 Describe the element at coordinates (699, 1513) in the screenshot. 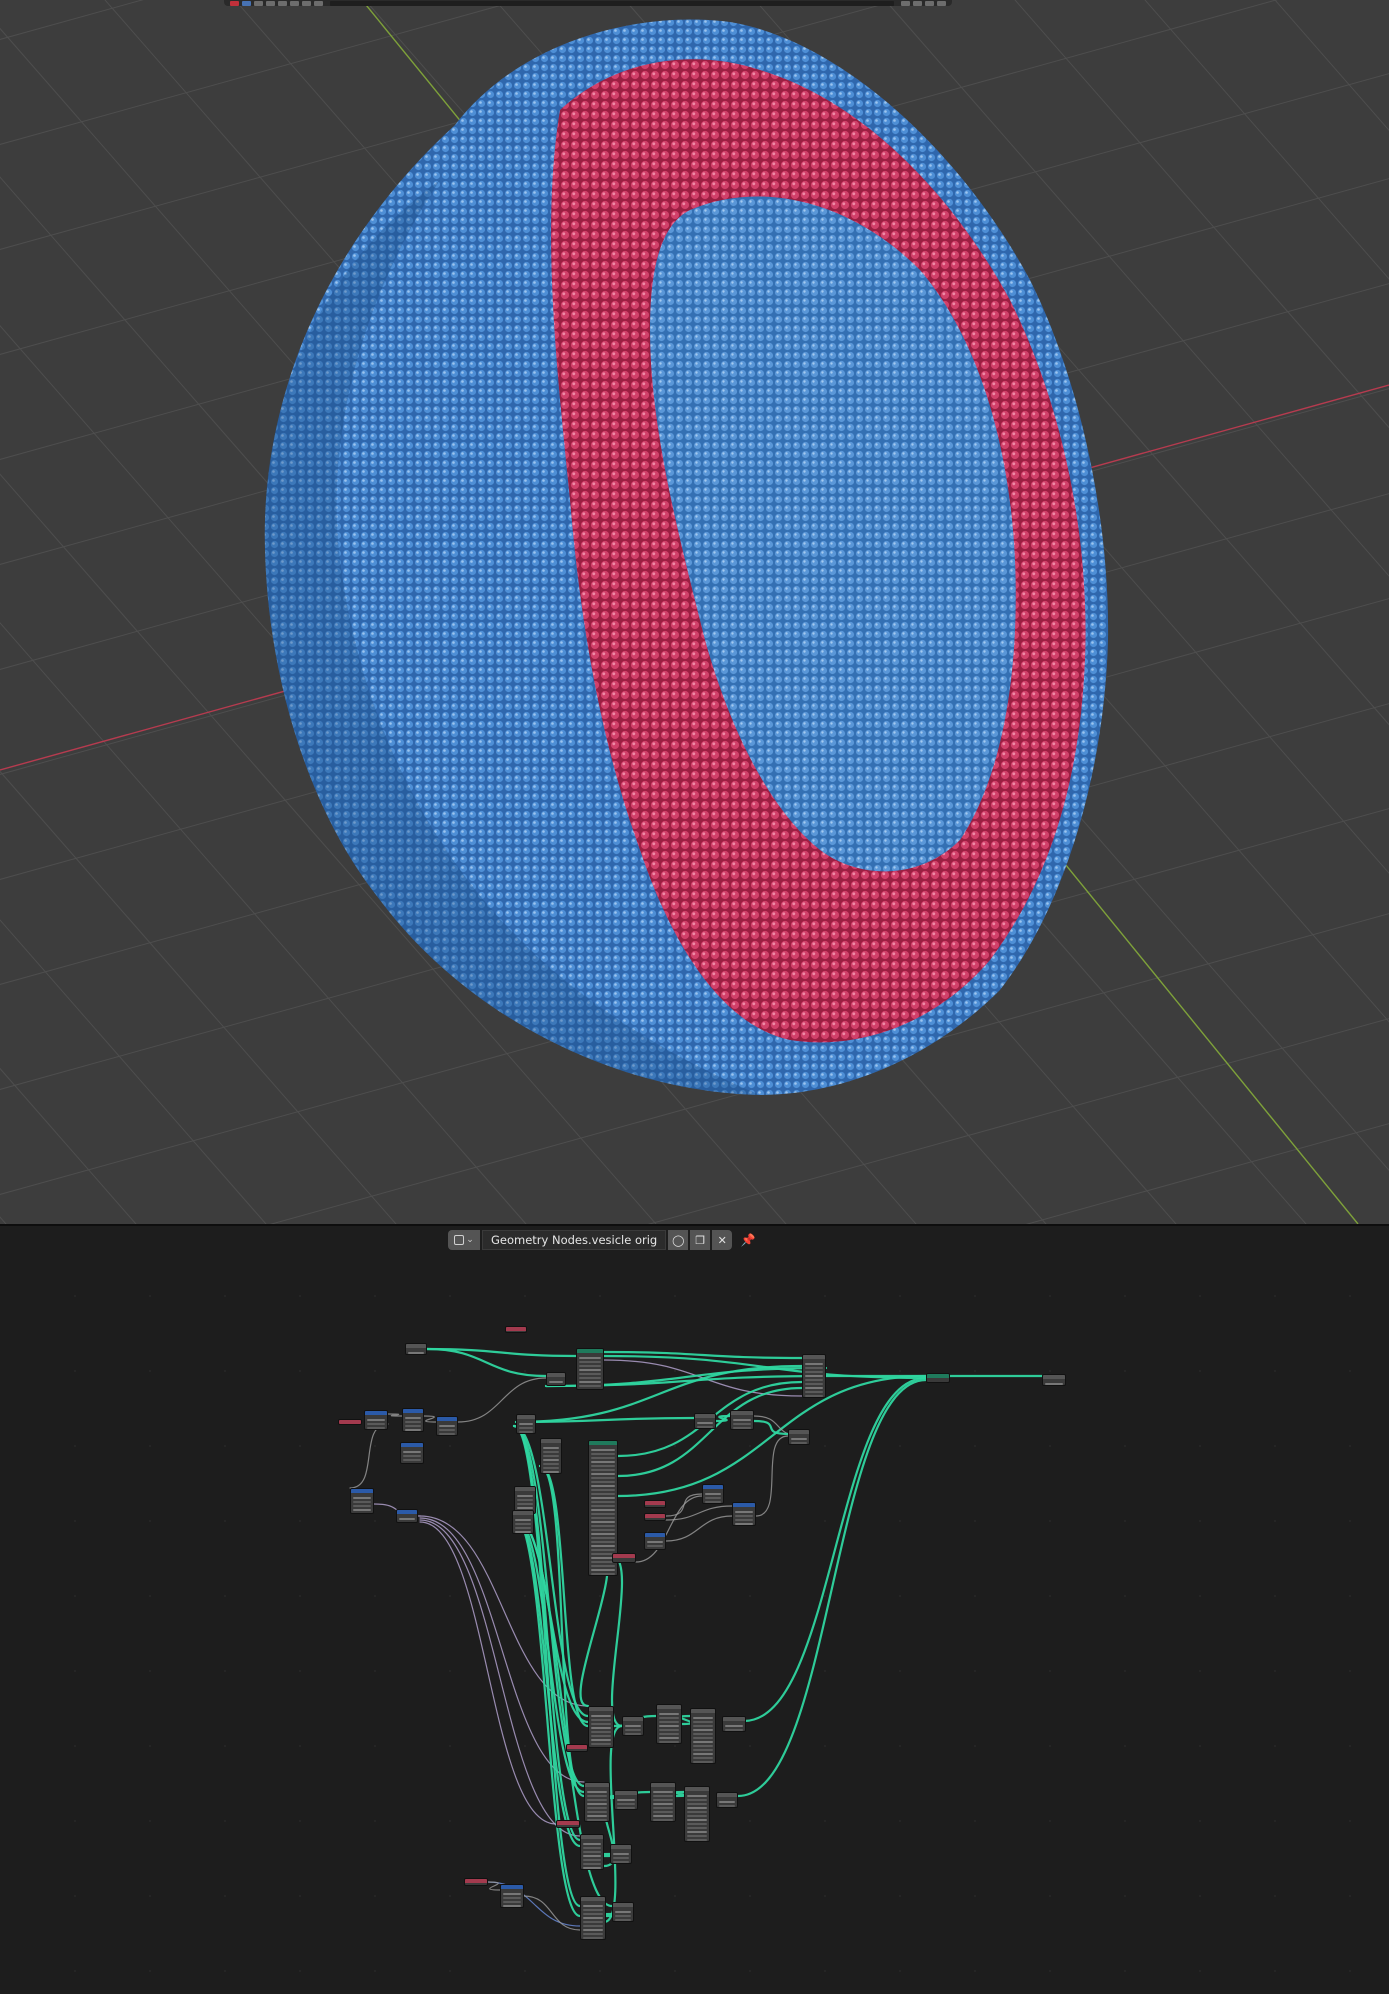

I see `node-link` at that location.